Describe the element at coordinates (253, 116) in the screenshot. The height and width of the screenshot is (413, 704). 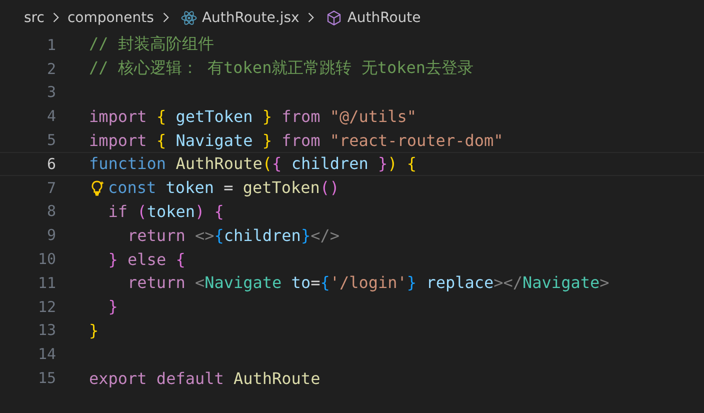
I see `code-line: import { getToken } from "@/utils"` at that location.